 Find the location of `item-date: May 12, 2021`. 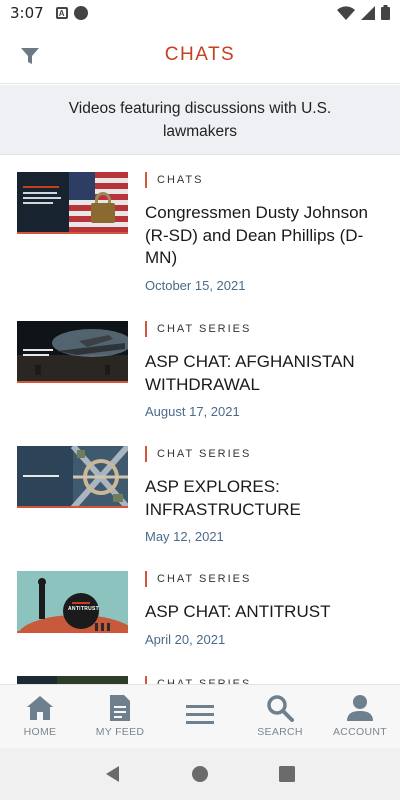

item-date: May 12, 2021 is located at coordinates (184, 536).